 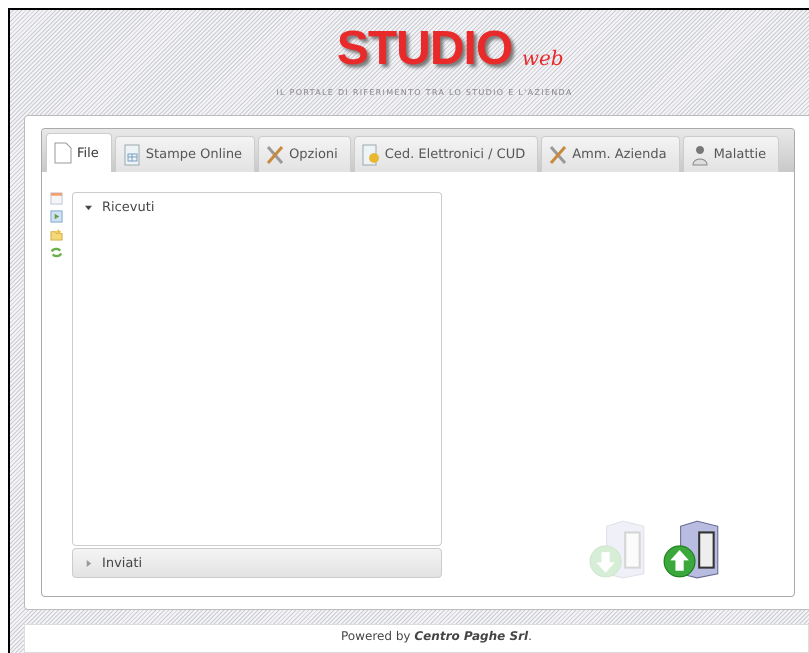 I want to click on tab: Amm. Azienda, so click(x=610, y=154).